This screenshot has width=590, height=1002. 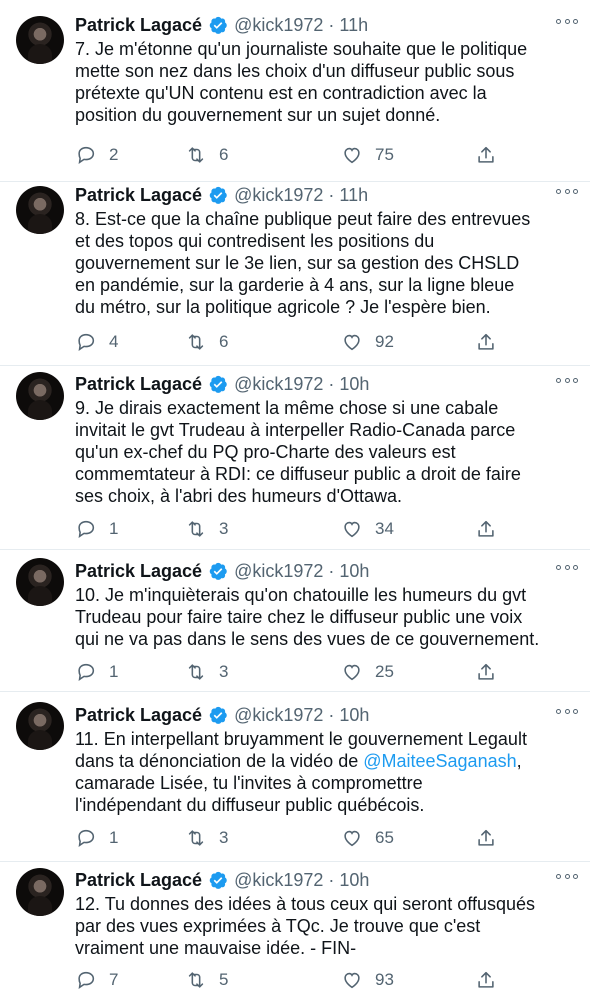 I want to click on reply-count: 2, so click(x=114, y=154).